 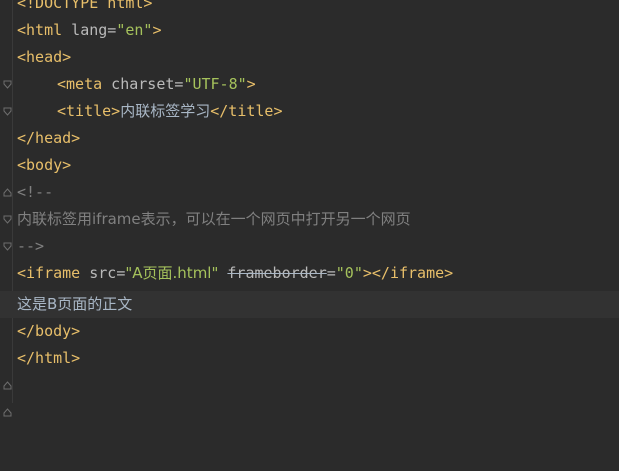 I want to click on meta-tag: <meta, so click(x=80, y=84).